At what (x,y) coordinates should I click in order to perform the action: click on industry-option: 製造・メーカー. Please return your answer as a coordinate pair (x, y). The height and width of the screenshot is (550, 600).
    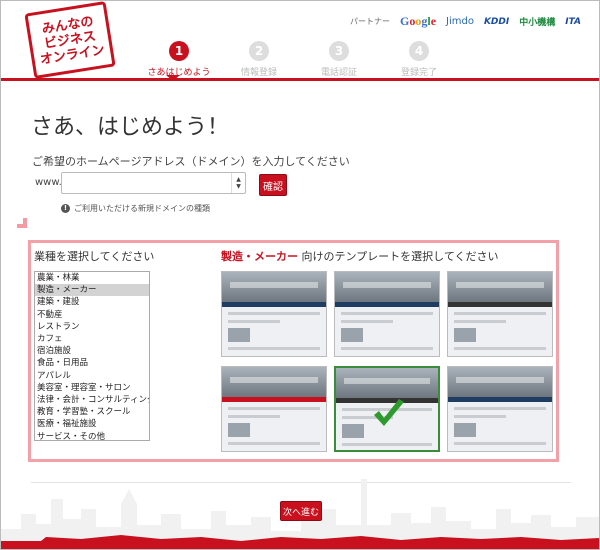
    Looking at the image, I should click on (92, 290).